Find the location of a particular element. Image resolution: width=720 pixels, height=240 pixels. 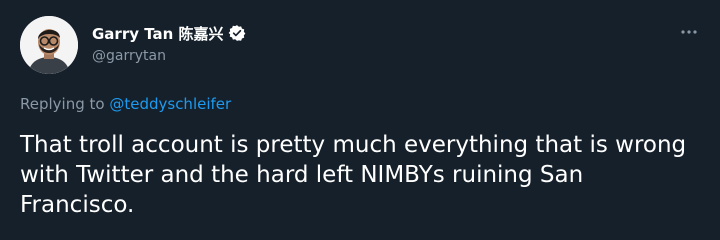

replying-to-line: Replying to @teddyschleifer is located at coordinates (125, 104).